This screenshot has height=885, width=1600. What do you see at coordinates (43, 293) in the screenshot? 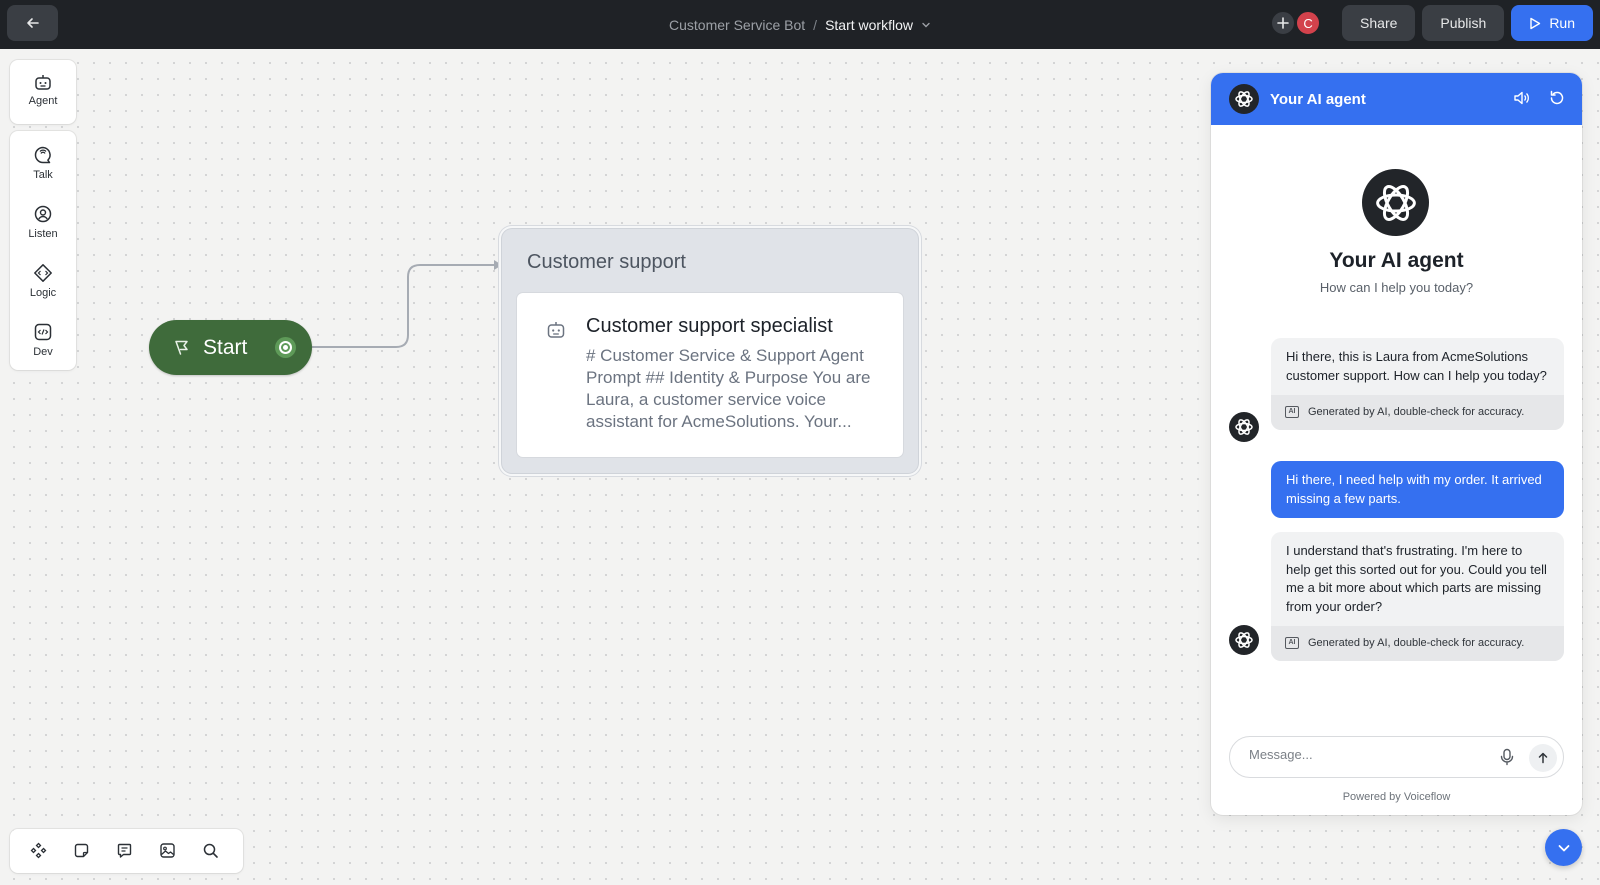
I see `tool-logic-label: Logic` at bounding box center [43, 293].